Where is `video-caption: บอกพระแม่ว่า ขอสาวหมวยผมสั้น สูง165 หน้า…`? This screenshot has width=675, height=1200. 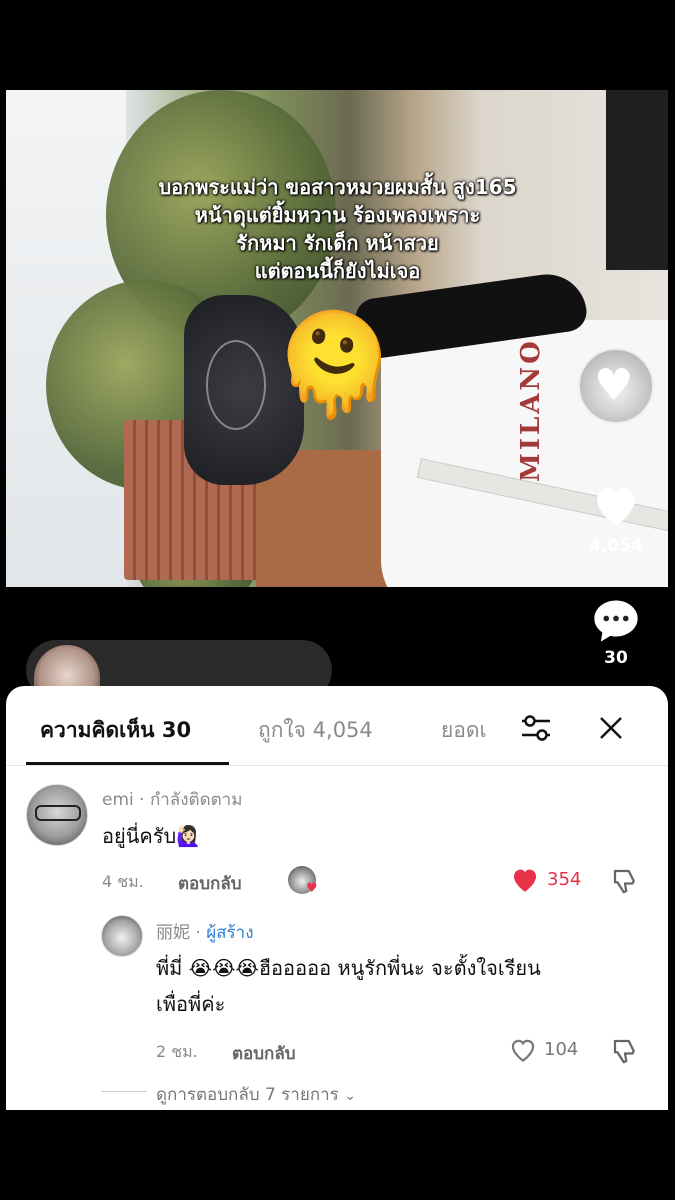 video-caption: บอกพระแม่ว่า ขอสาวหมวยผมสั้น สูง165 หน้า… is located at coordinates (337, 229).